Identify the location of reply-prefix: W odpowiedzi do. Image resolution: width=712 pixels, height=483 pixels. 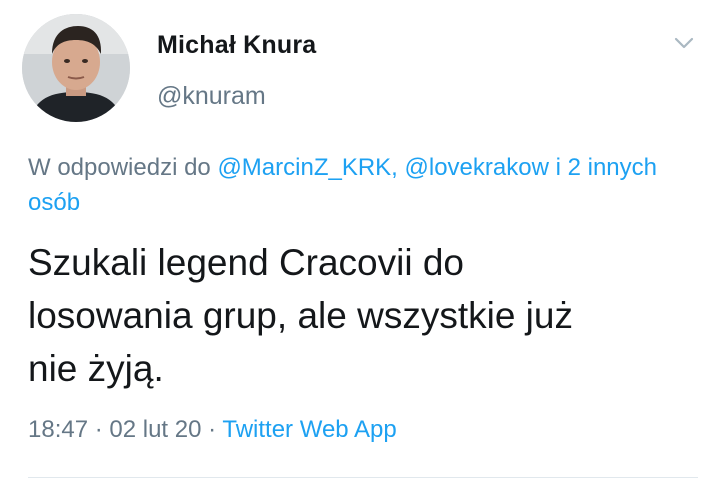
(123, 167).